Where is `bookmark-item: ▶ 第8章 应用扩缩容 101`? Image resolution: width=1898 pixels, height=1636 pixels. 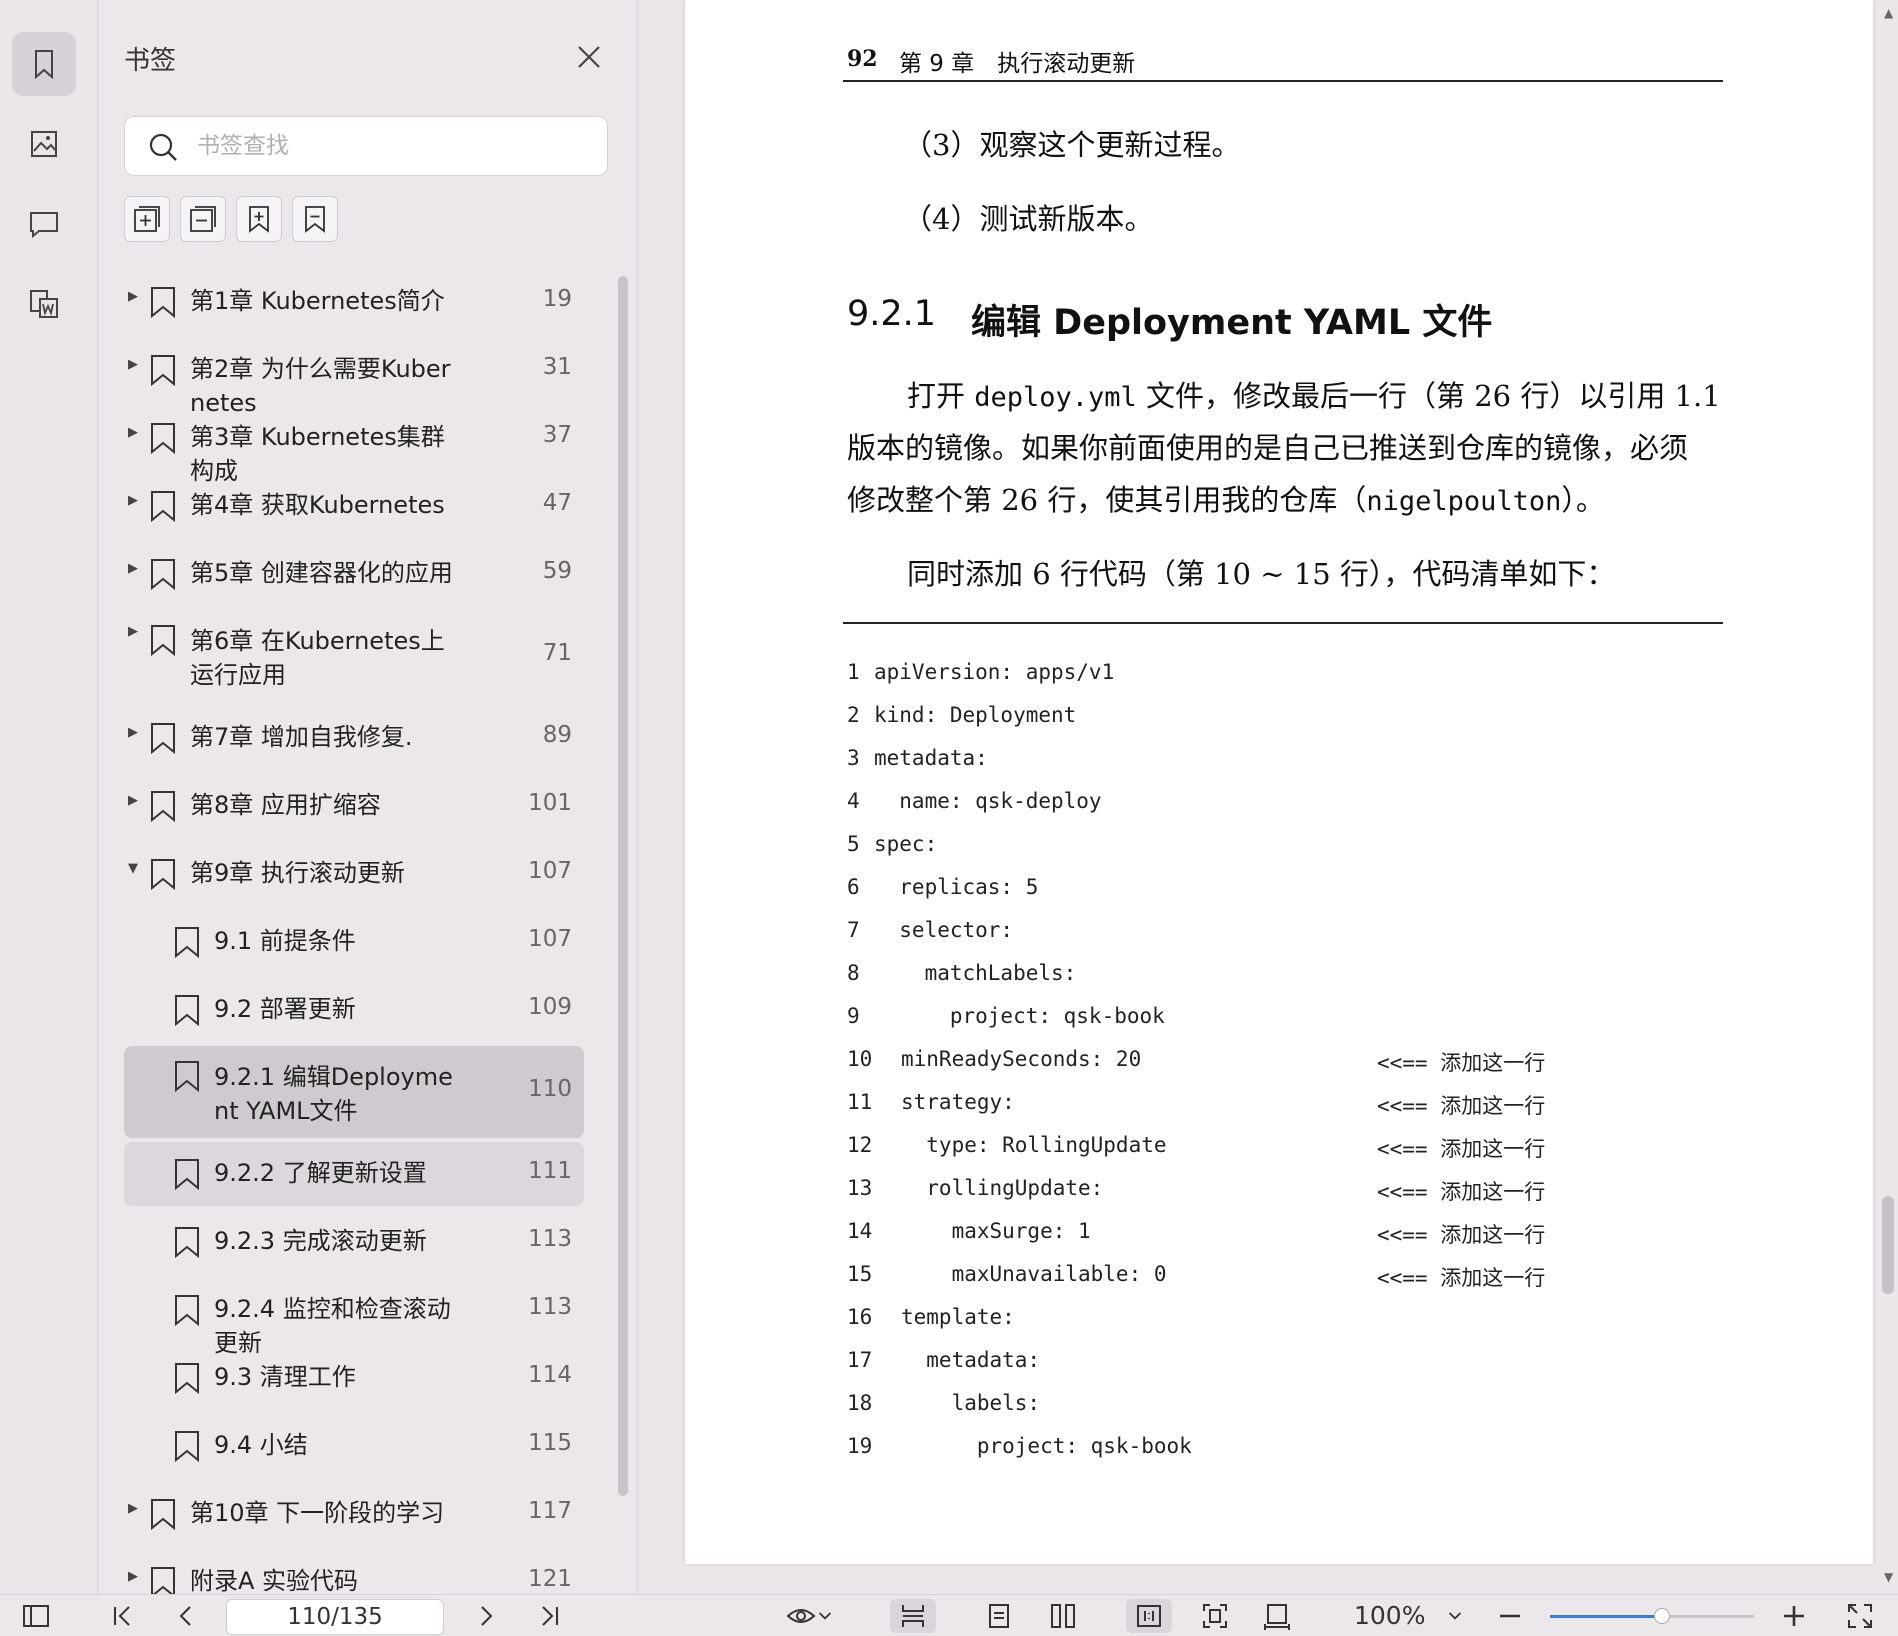
bookmark-item: ▶ 第8章 应用扩缩容 101 is located at coordinates (354, 806).